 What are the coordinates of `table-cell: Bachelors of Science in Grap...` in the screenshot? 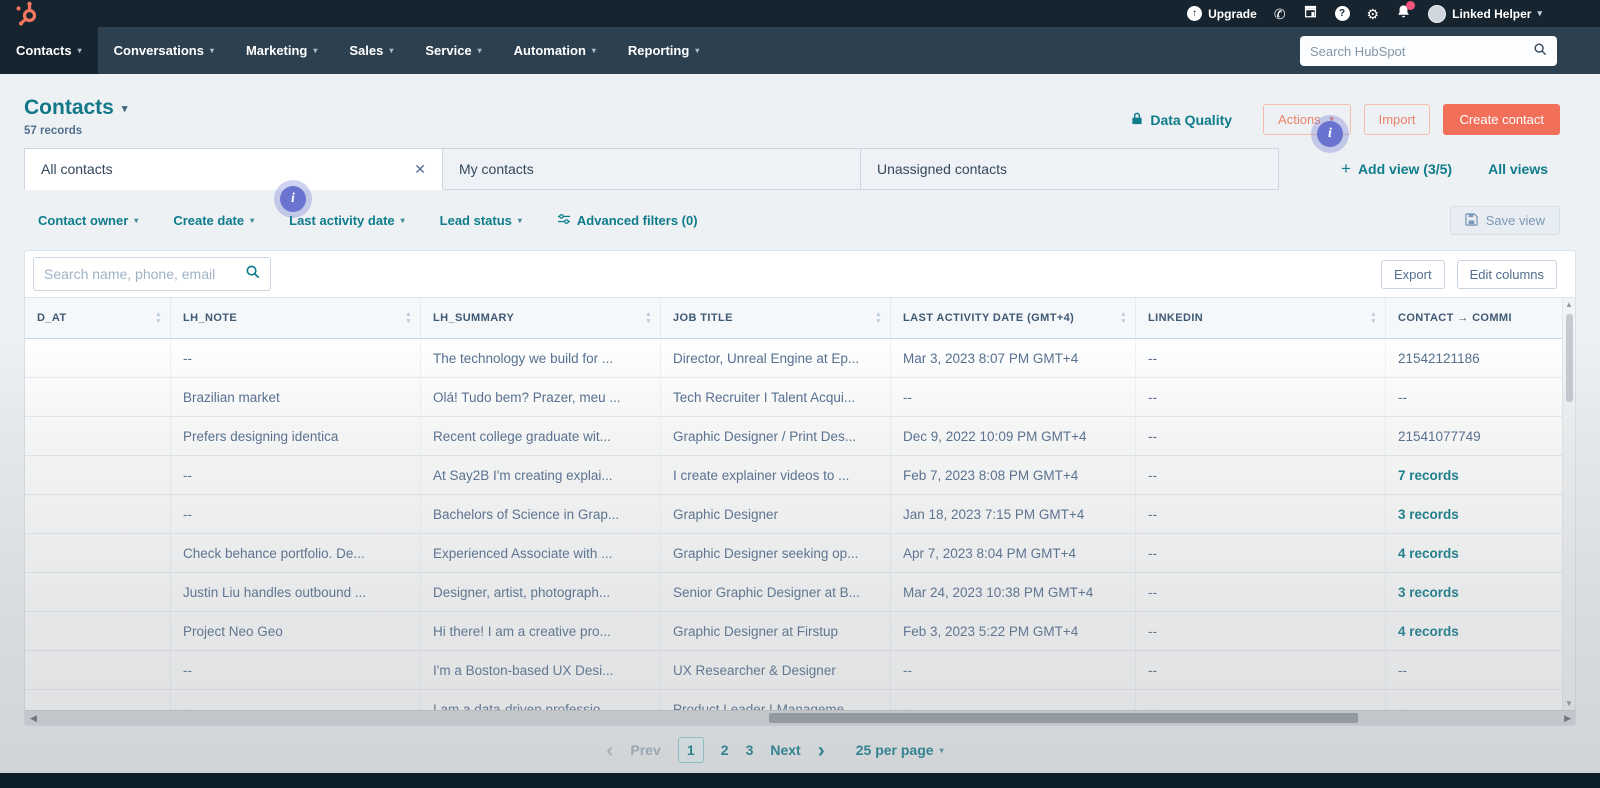 It's located at (541, 514).